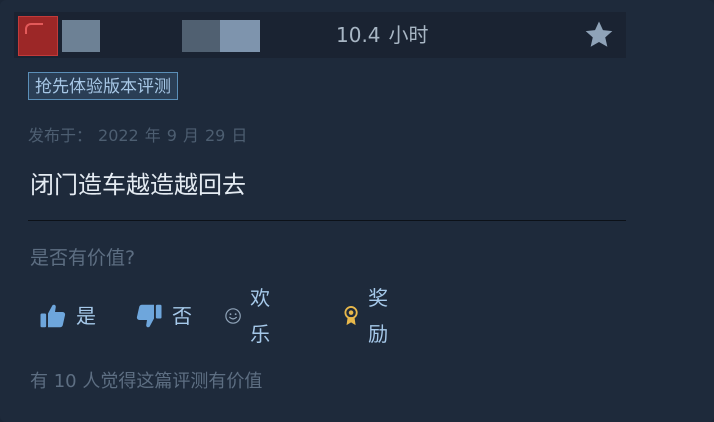  What do you see at coordinates (320, 35) in the screenshot?
I see `review-header: 10.4 小时` at bounding box center [320, 35].